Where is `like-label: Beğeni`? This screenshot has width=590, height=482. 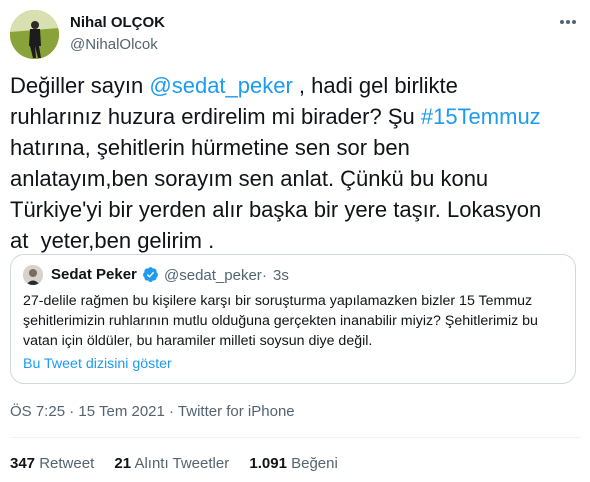 like-label: Beğeni is located at coordinates (314, 463).